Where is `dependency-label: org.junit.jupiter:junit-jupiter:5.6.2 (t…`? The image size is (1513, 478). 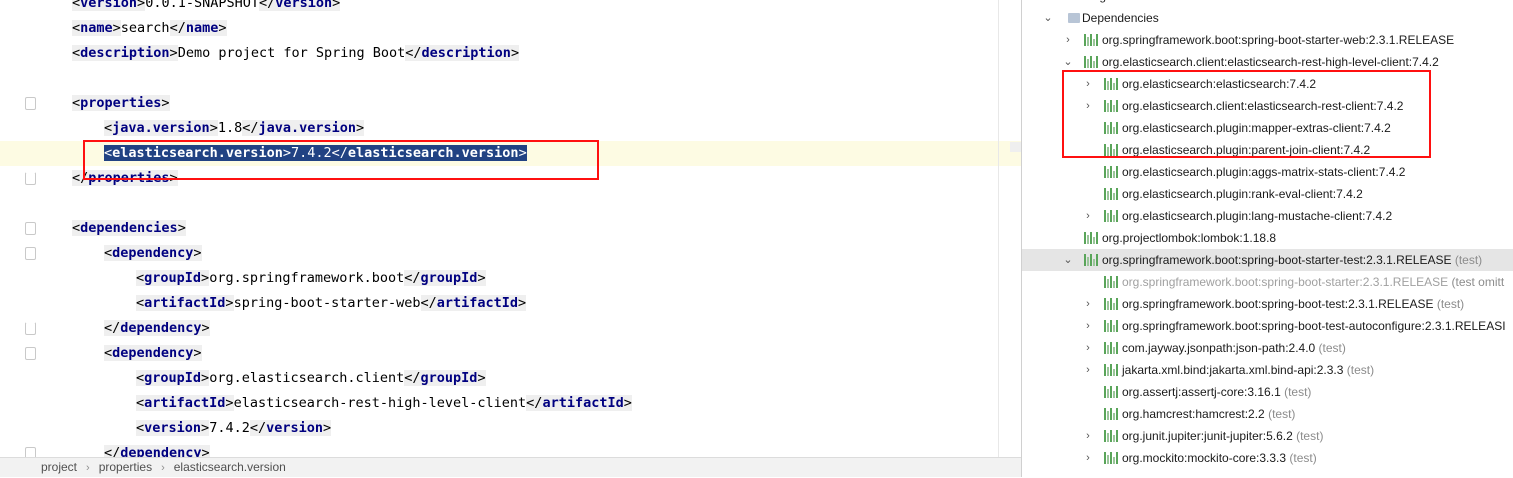
dependency-label: org.junit.jupiter:junit-jupiter:5.6.2 (t… is located at coordinates (1222, 436).